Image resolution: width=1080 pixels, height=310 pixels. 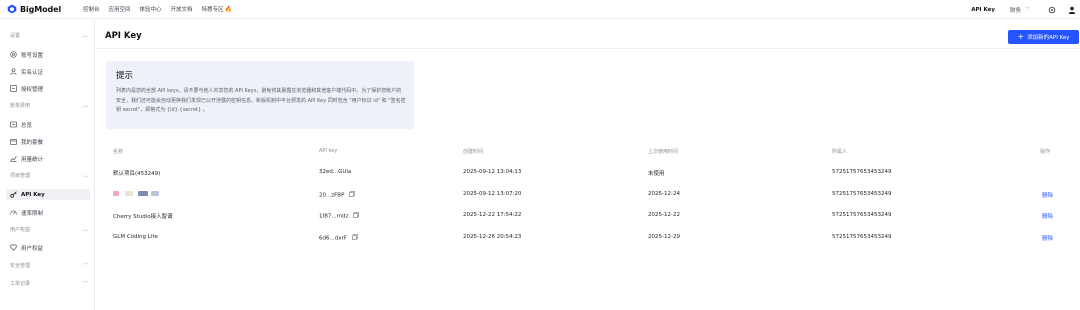 I want to click on sidebar-item-user-rights: 用户权益, so click(x=49, y=247).